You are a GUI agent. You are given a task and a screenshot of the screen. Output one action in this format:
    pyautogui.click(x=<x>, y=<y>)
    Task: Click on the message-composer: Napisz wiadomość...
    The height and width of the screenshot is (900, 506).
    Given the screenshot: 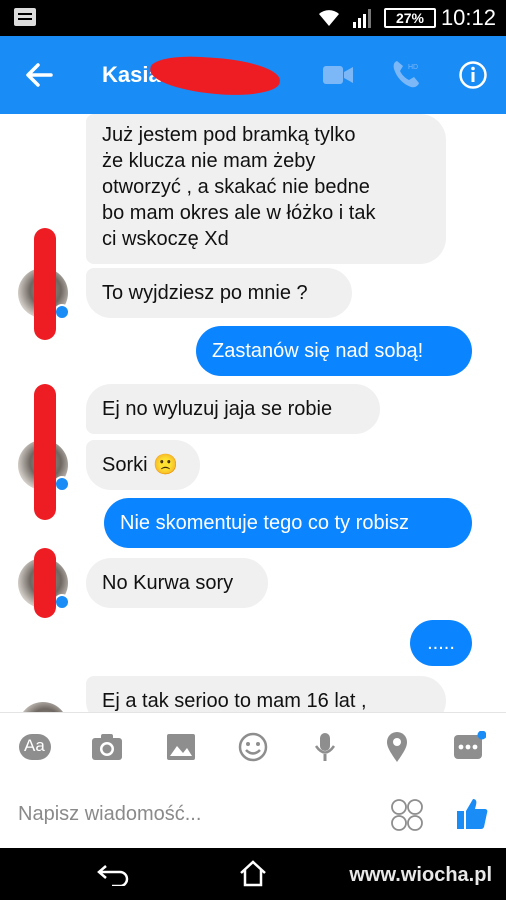 What is the action you would take?
    pyautogui.click(x=253, y=814)
    